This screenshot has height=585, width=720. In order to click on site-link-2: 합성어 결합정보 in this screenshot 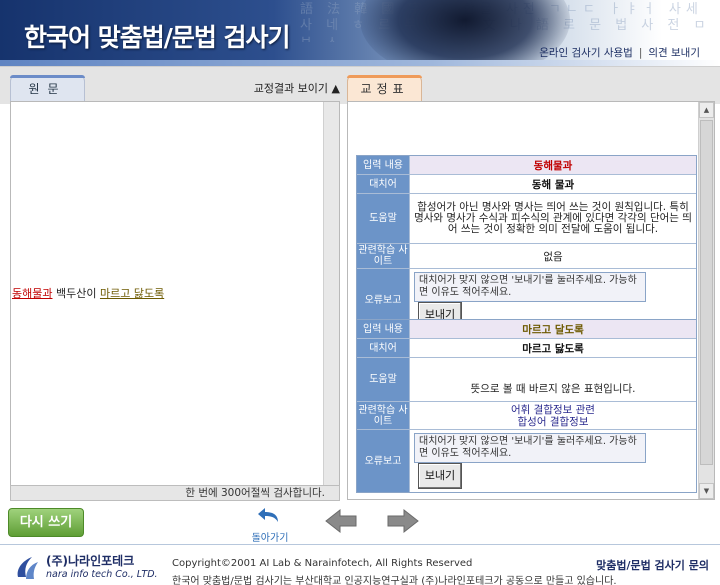, I will do `click(553, 422)`.